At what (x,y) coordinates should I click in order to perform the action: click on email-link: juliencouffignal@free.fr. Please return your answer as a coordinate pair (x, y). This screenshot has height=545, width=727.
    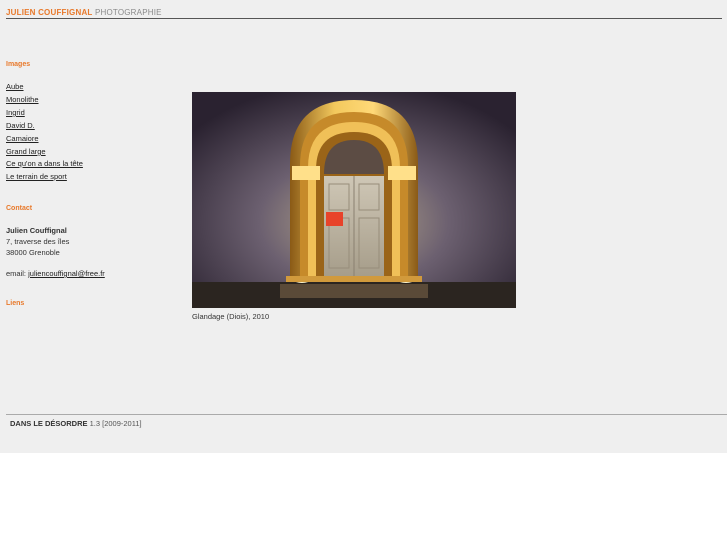
    Looking at the image, I should click on (66, 273).